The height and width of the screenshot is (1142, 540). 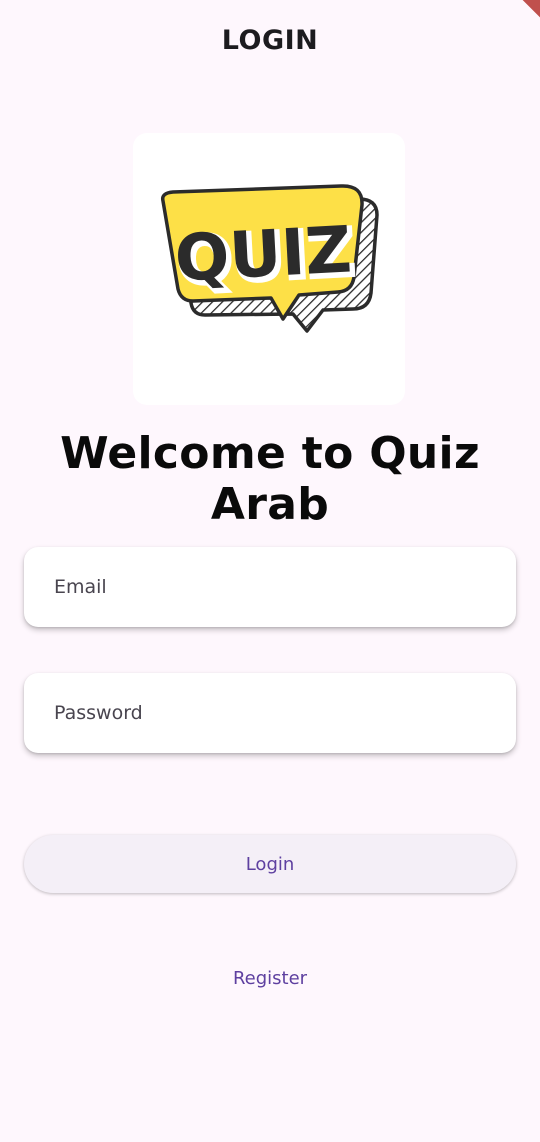 I want to click on welcome-heading: Welcome to Quiz Arab, so click(x=270, y=479).